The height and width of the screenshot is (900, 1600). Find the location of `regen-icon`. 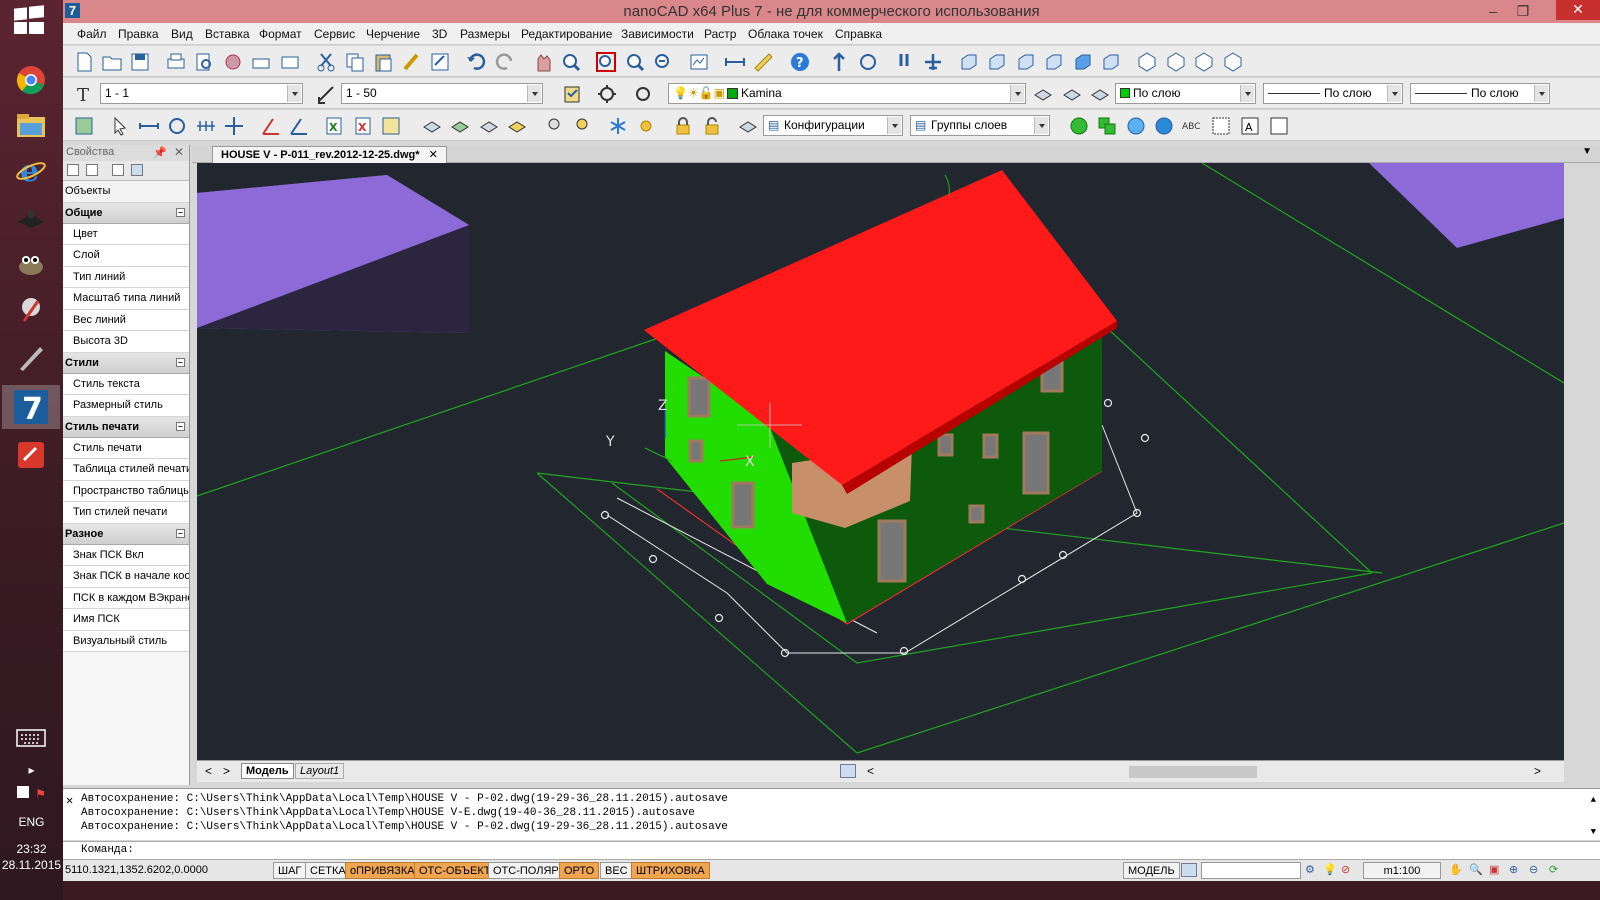

regen-icon is located at coordinates (699, 62).